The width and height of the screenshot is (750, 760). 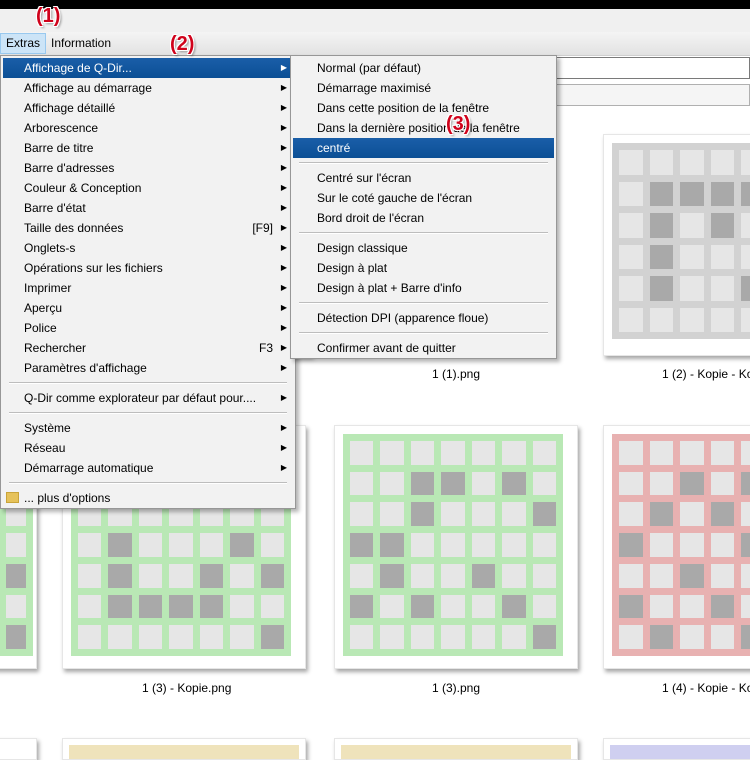 I want to click on submenu-item: Détection DPI (apparence floue), so click(x=423, y=318).